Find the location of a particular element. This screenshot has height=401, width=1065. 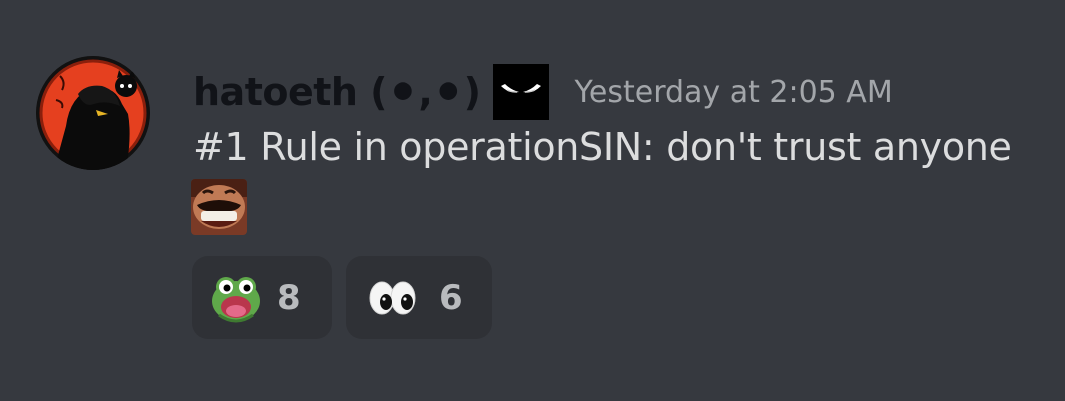

message-timestamp: Yesterday at 2:05 AM is located at coordinates (733, 92).